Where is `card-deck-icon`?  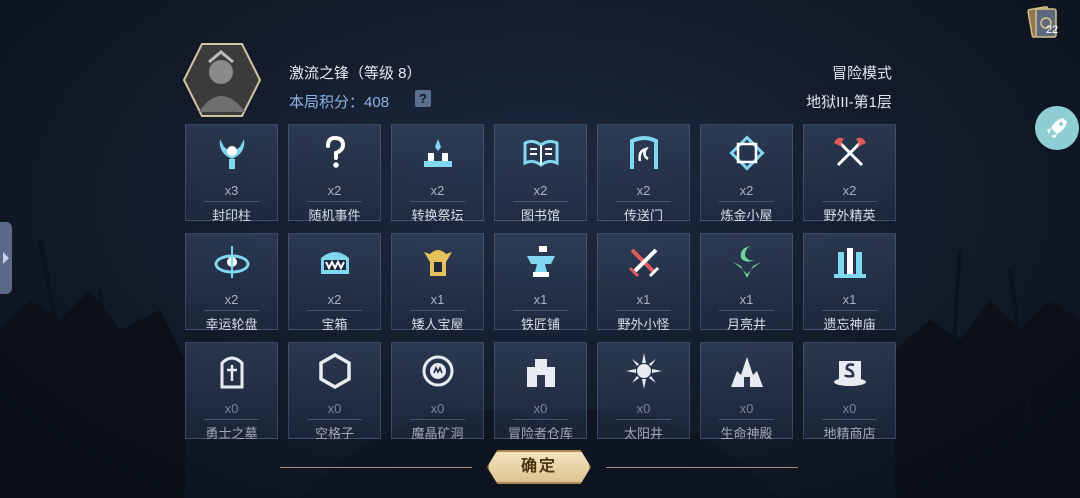
card-deck-icon is located at coordinates (1044, 23).